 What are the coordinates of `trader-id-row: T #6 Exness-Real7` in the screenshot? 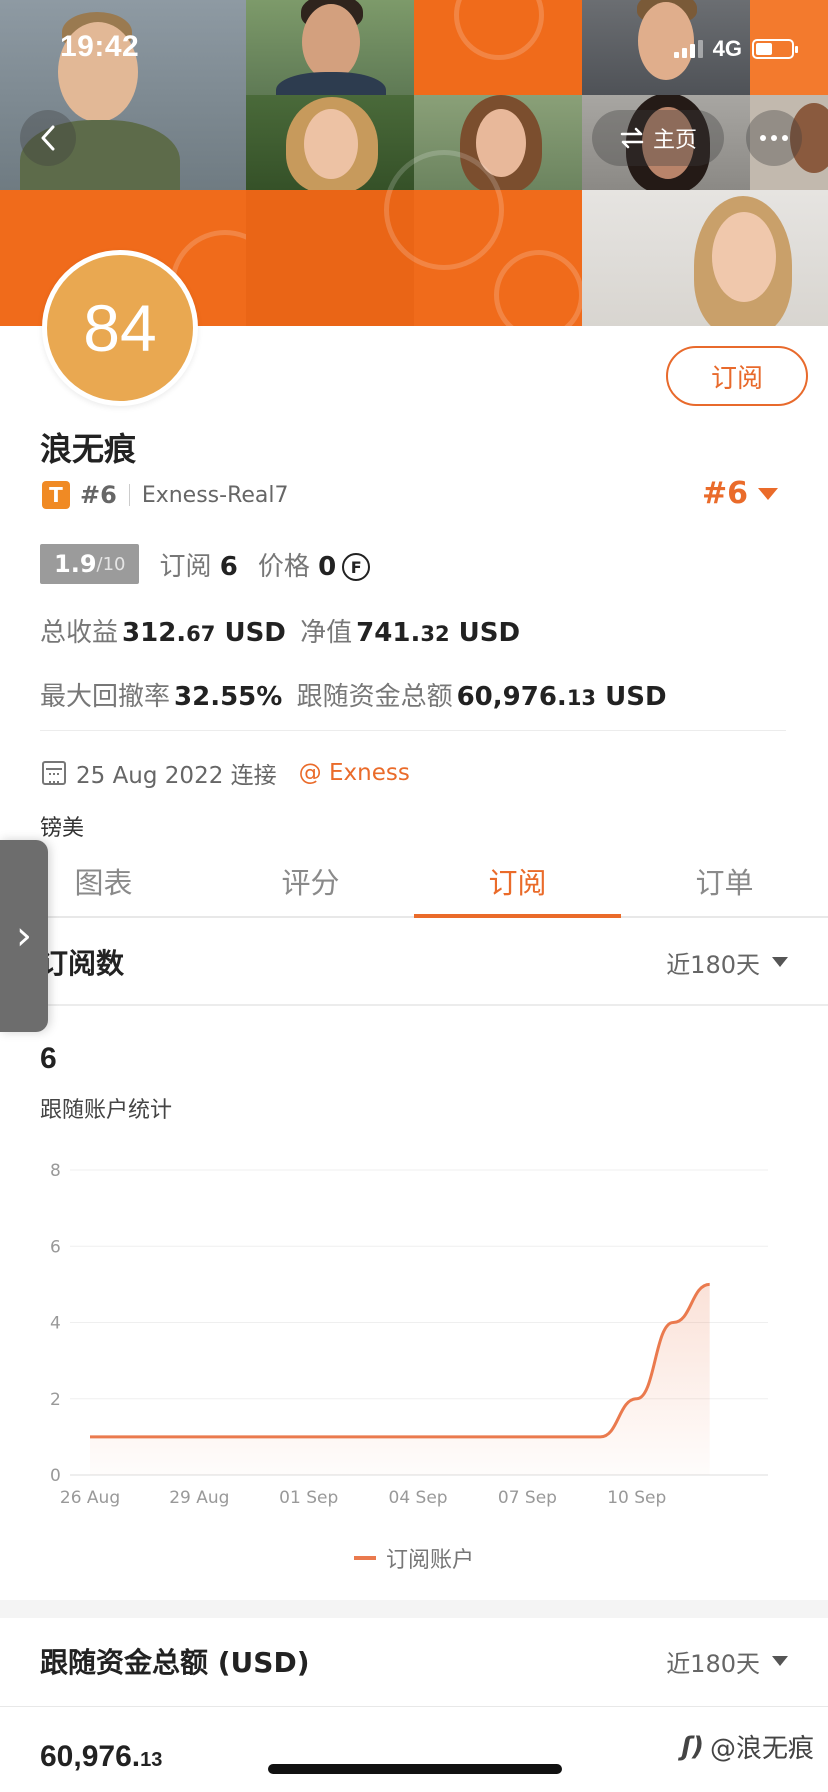 It's located at (165, 495).